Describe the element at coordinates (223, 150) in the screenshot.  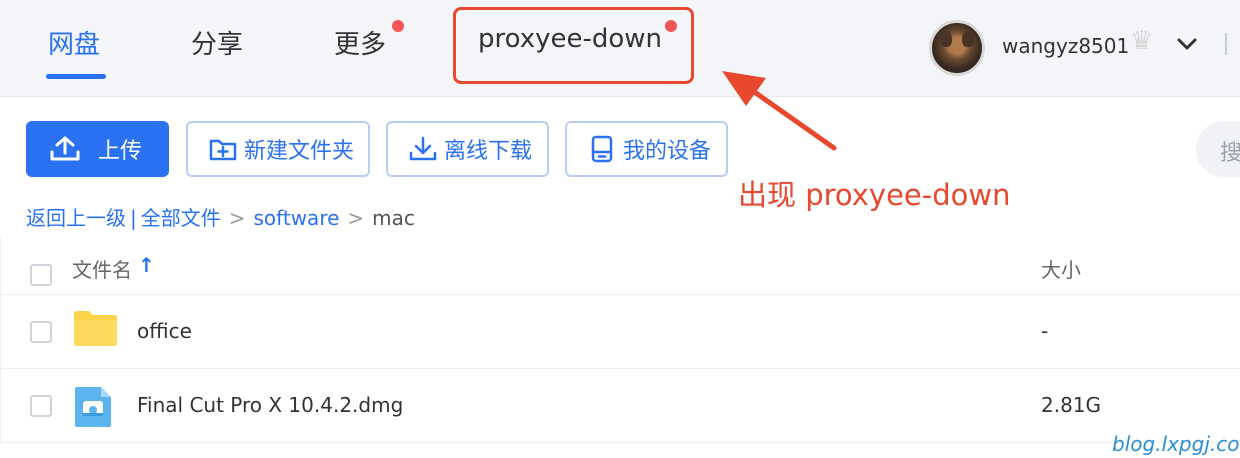
I see `new-folder-icon` at that location.